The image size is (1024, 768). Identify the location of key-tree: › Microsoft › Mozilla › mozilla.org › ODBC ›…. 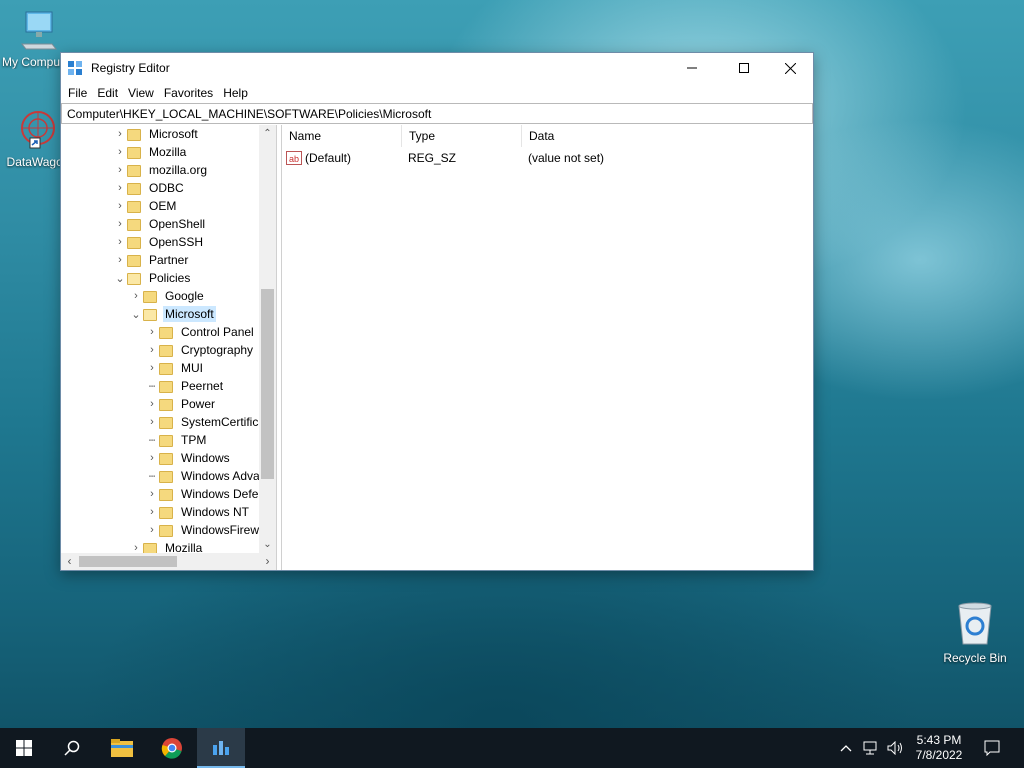
(169, 347).